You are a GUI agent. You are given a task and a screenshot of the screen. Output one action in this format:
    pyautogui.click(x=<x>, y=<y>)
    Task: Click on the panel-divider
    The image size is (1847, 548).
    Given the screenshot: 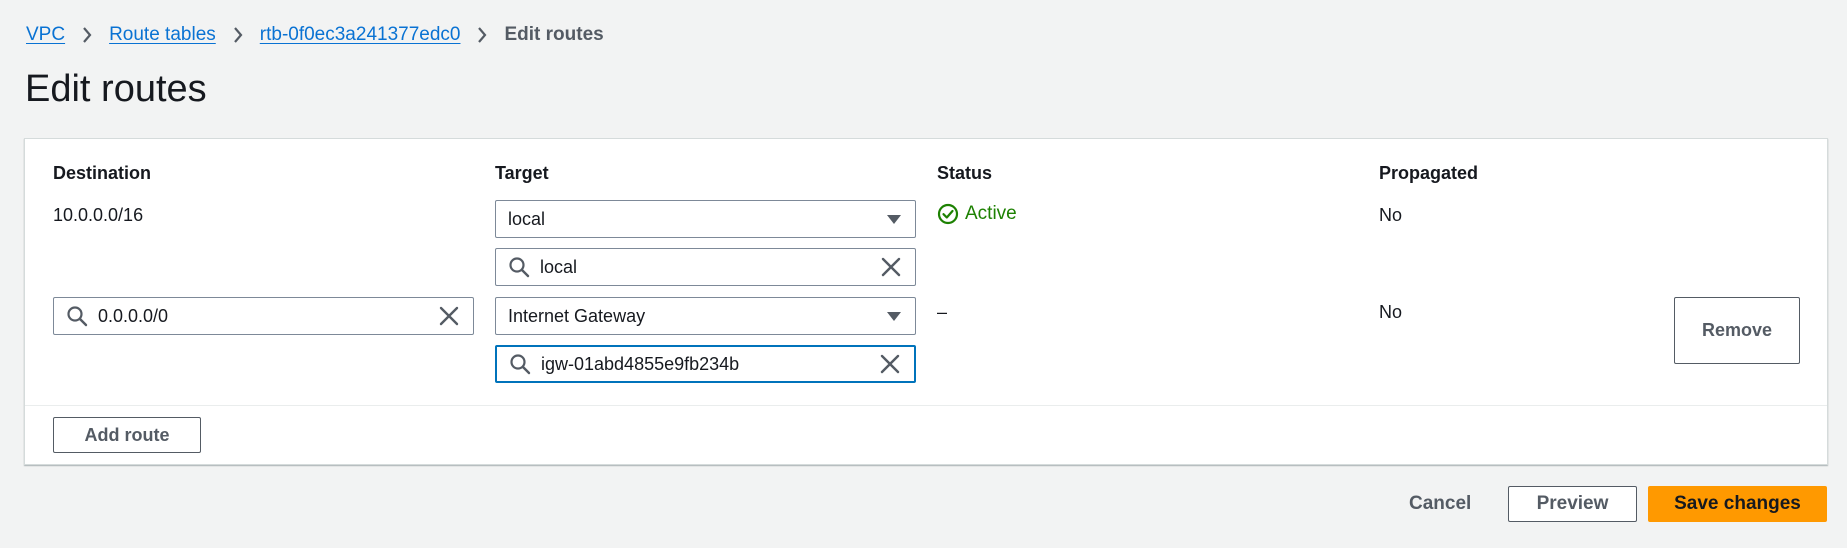 What is the action you would take?
    pyautogui.click(x=926, y=405)
    